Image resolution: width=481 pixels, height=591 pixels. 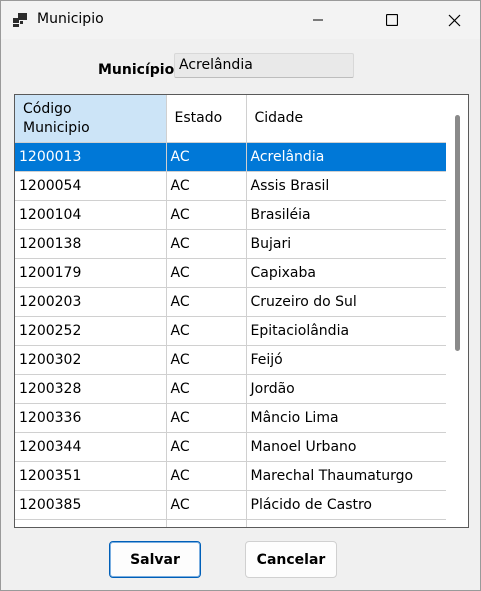 I want to click on table-row: 1200203 AC Cruzeiro do Sul, so click(x=231, y=302).